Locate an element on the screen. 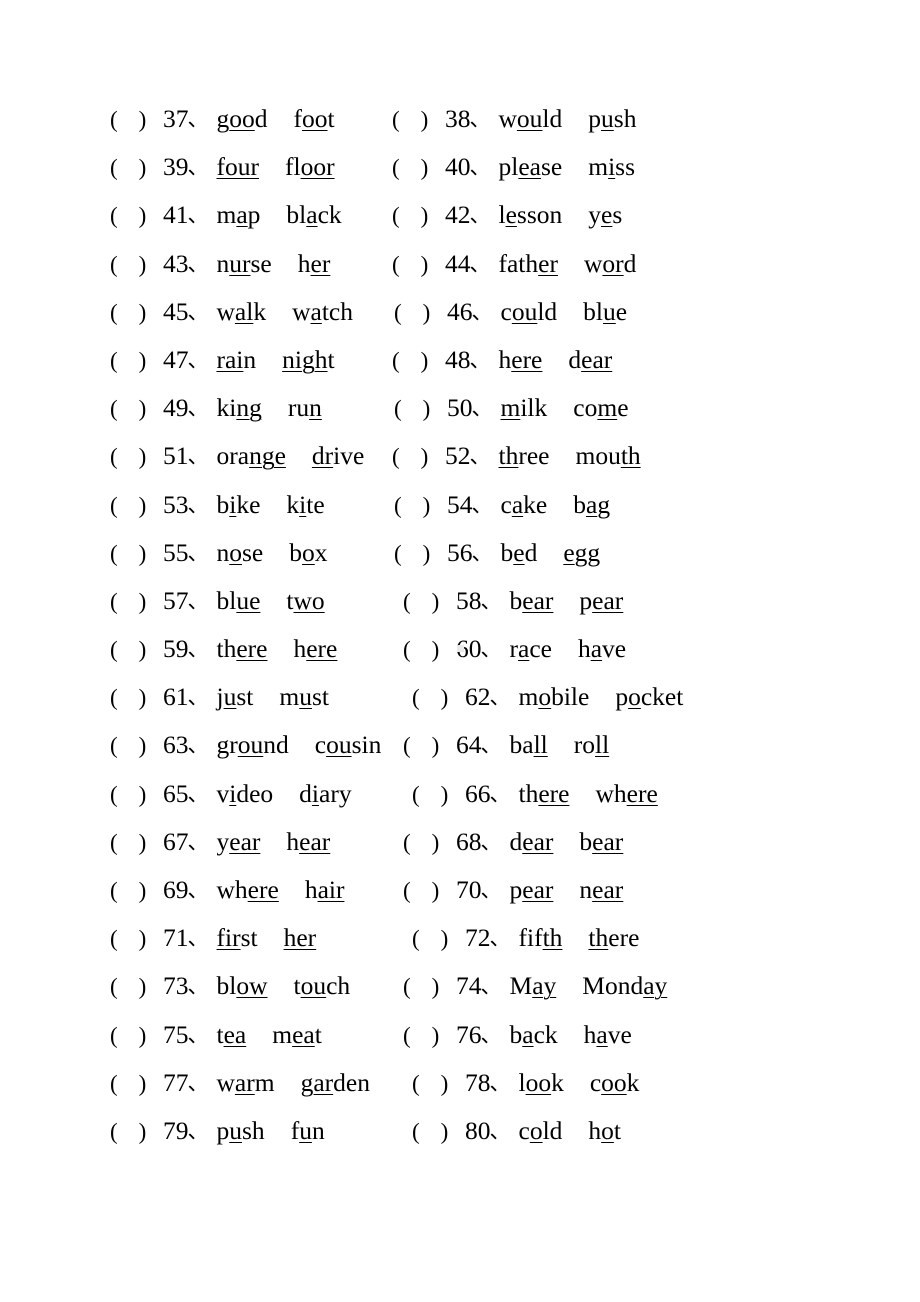 This screenshot has height=1302, width=920. word: orange is located at coordinates (251, 456).